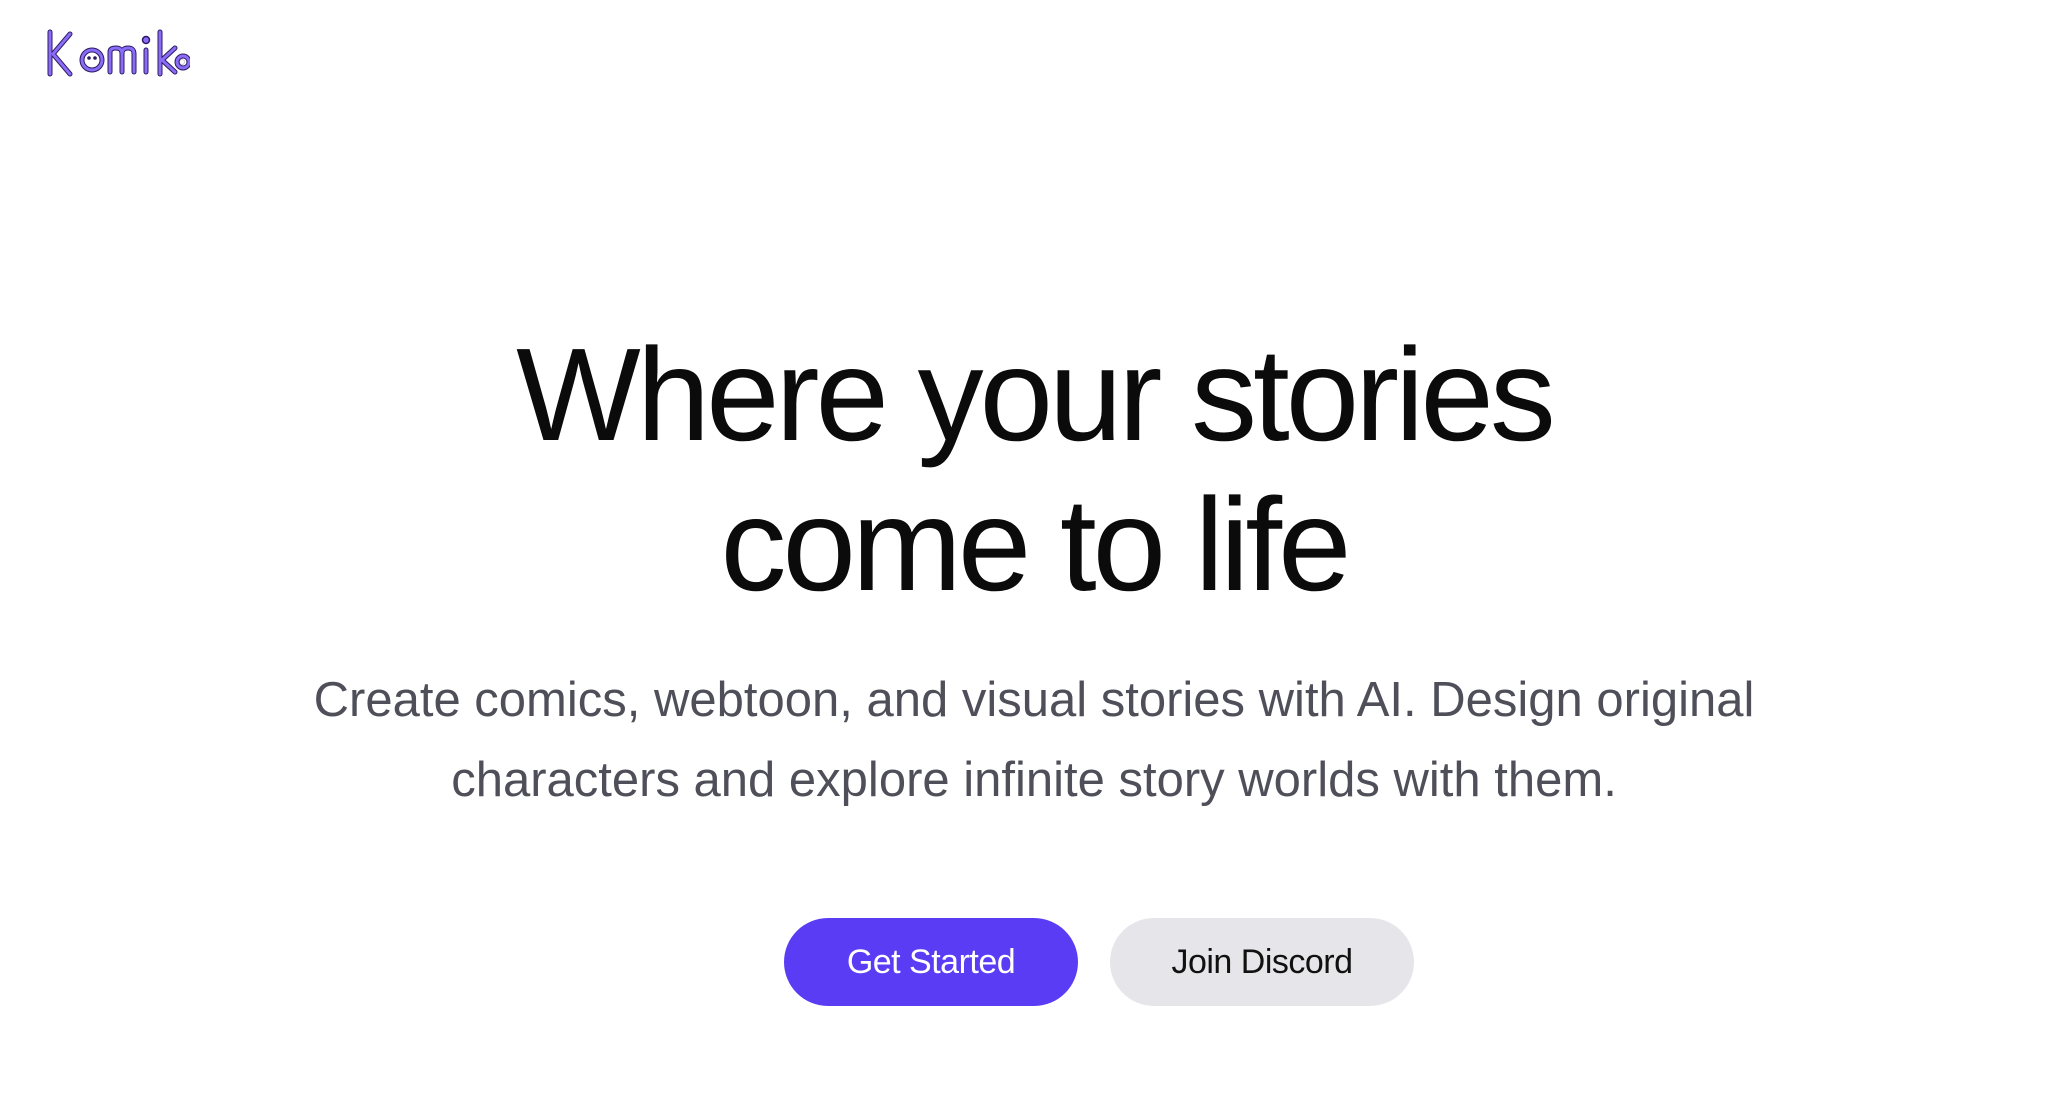 This screenshot has height=1102, width=2068. I want to click on hero-headline-line-2: come to life, so click(1036, 544).